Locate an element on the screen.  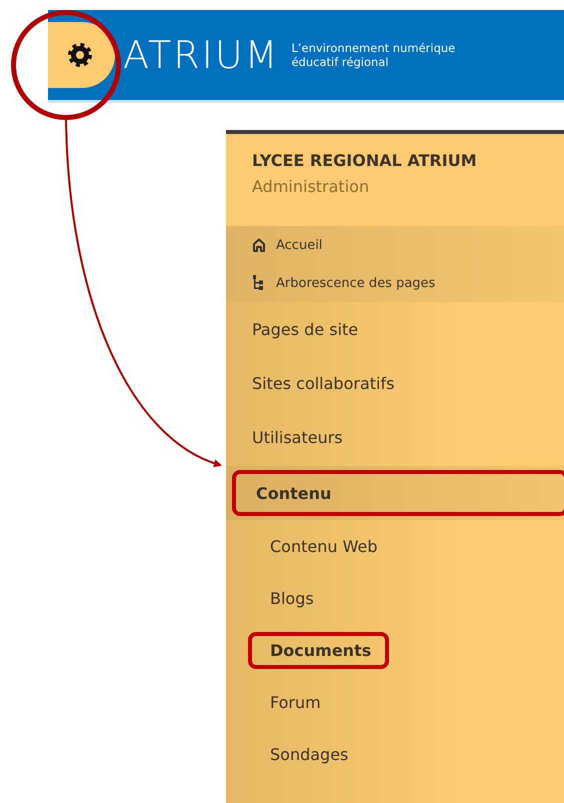
submenu-item: Documents is located at coordinates (321, 650).